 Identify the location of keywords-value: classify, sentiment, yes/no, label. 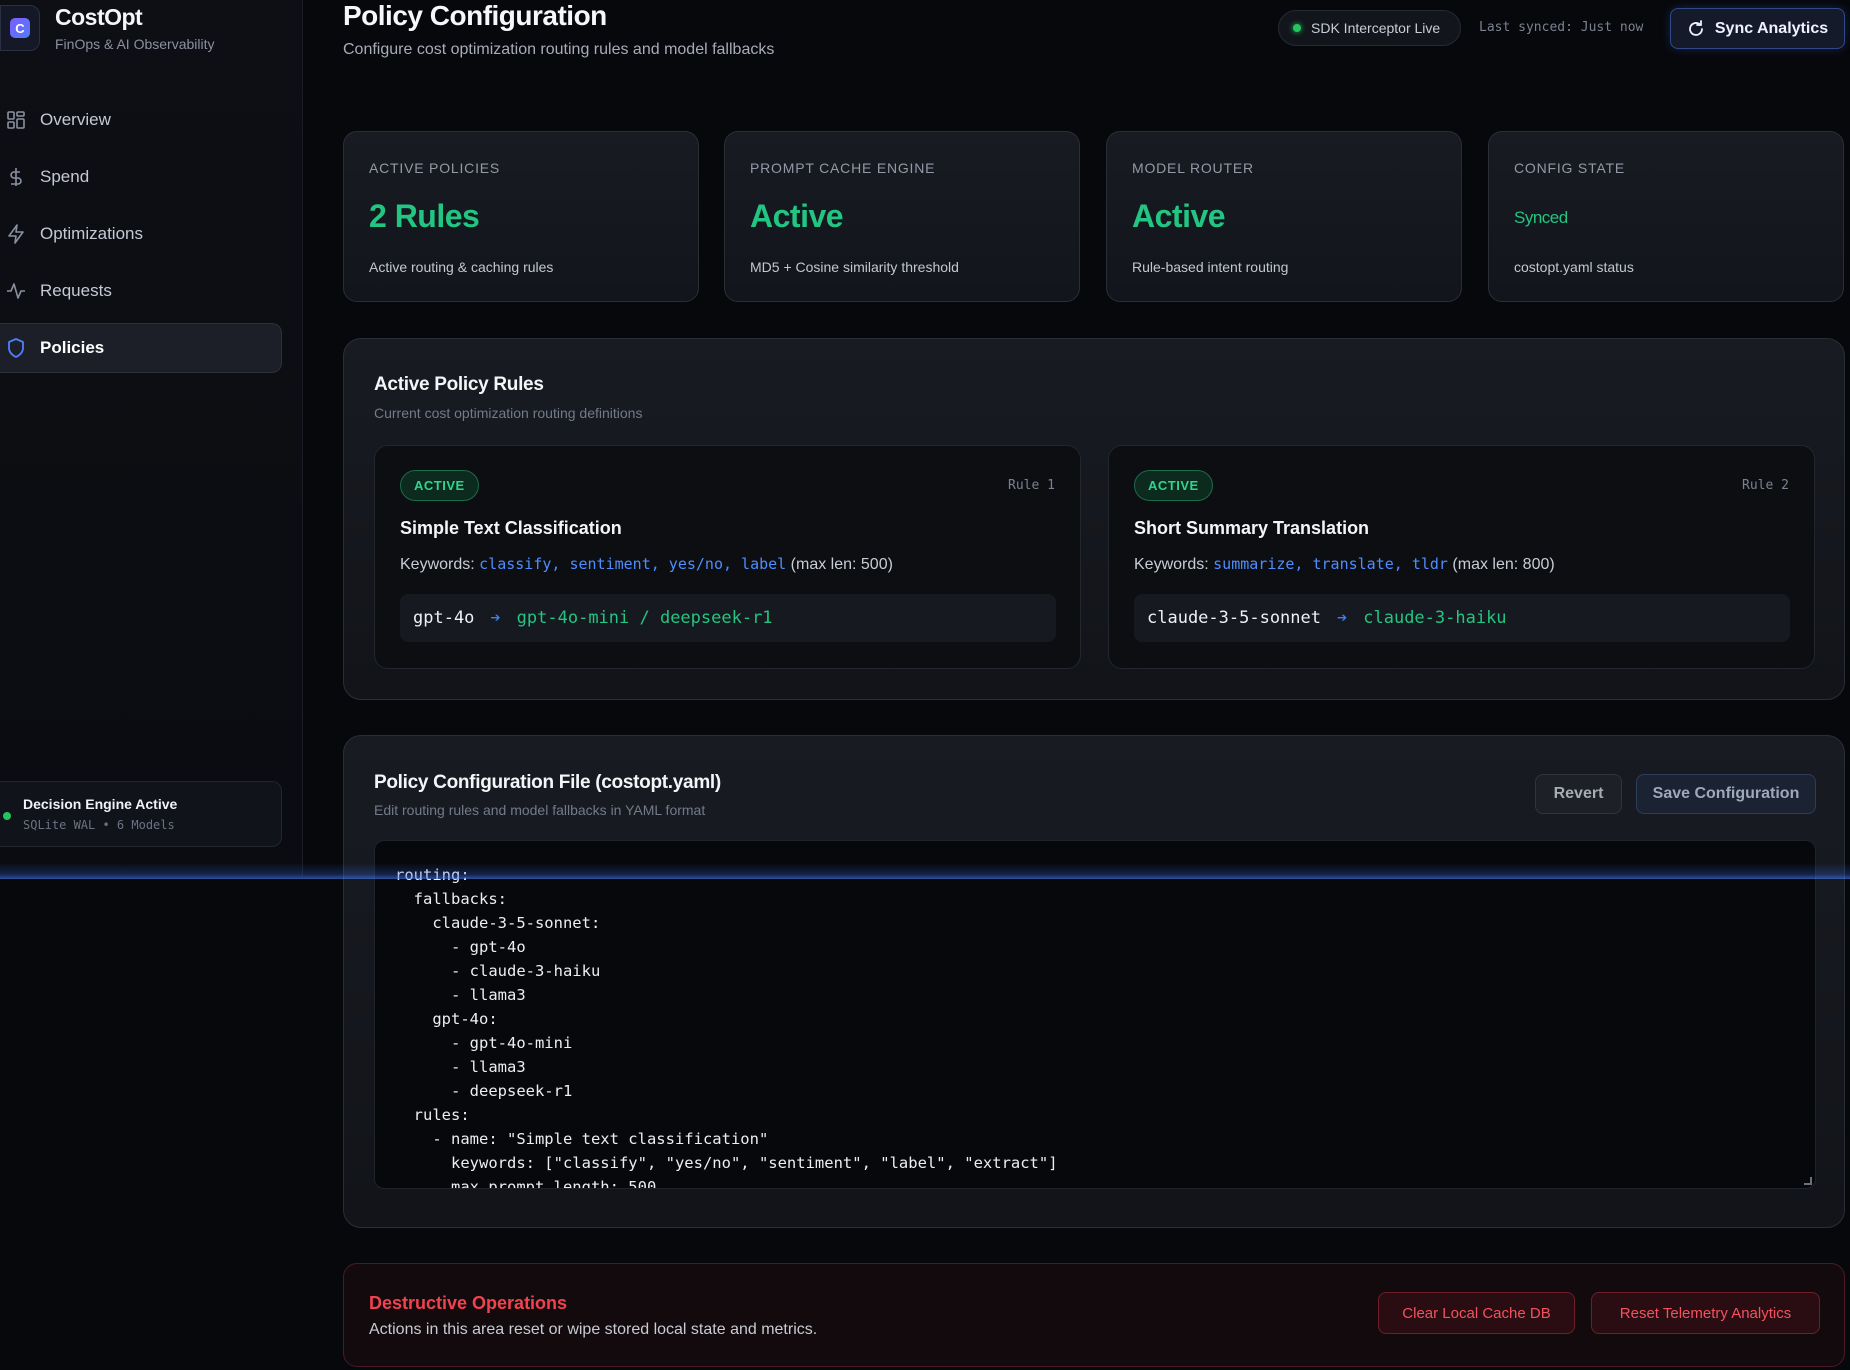
(633, 564).